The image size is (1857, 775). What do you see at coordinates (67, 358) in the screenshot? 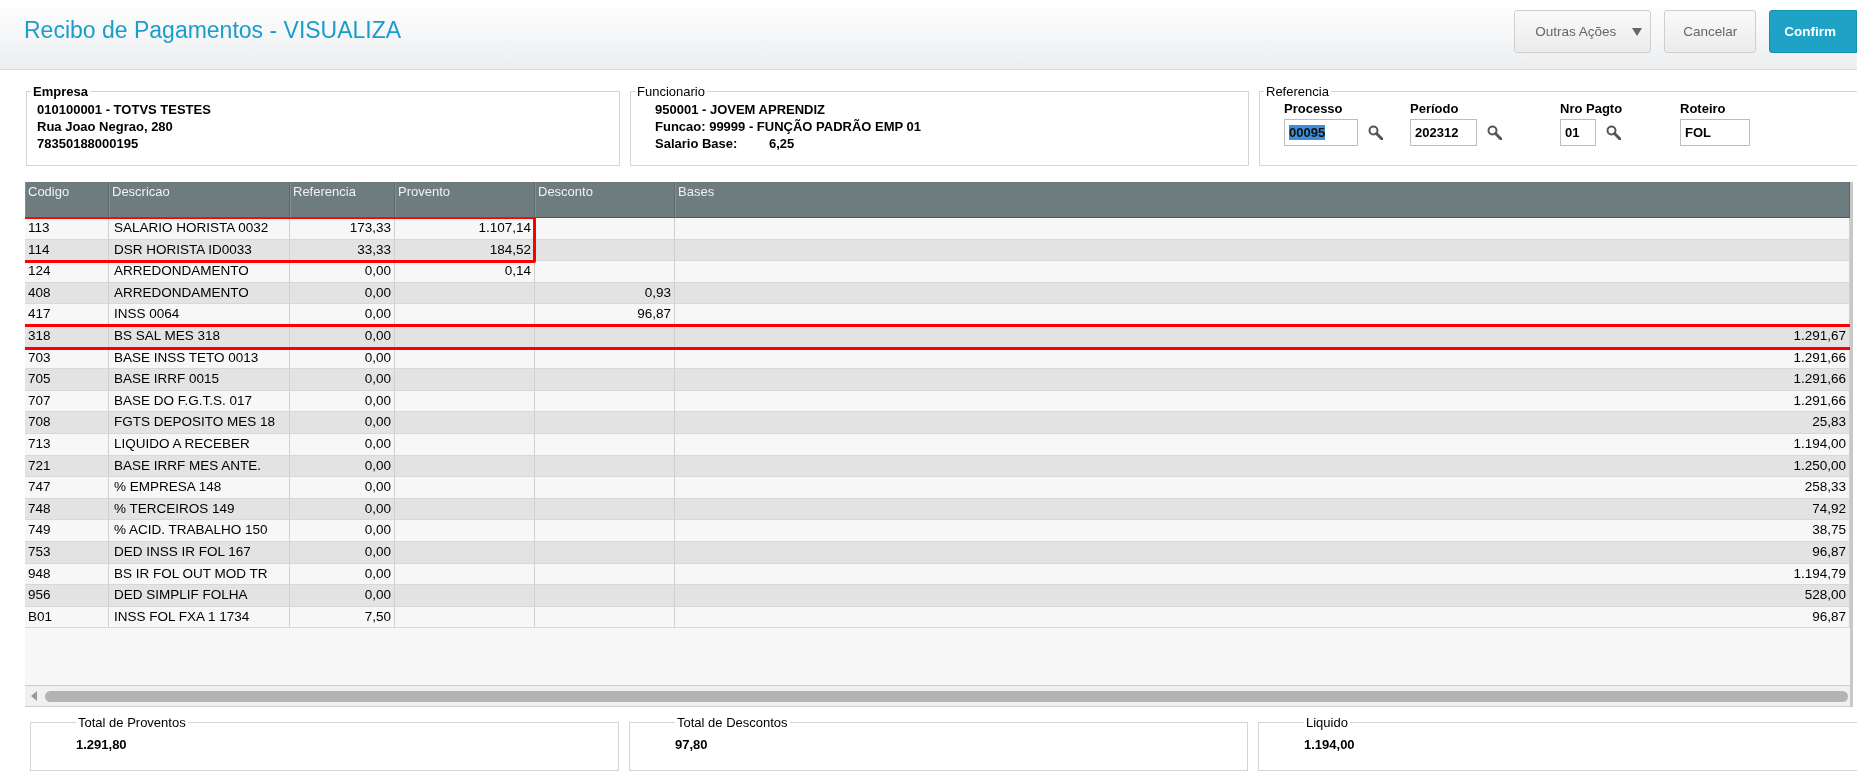
I see `table-cell: 703` at bounding box center [67, 358].